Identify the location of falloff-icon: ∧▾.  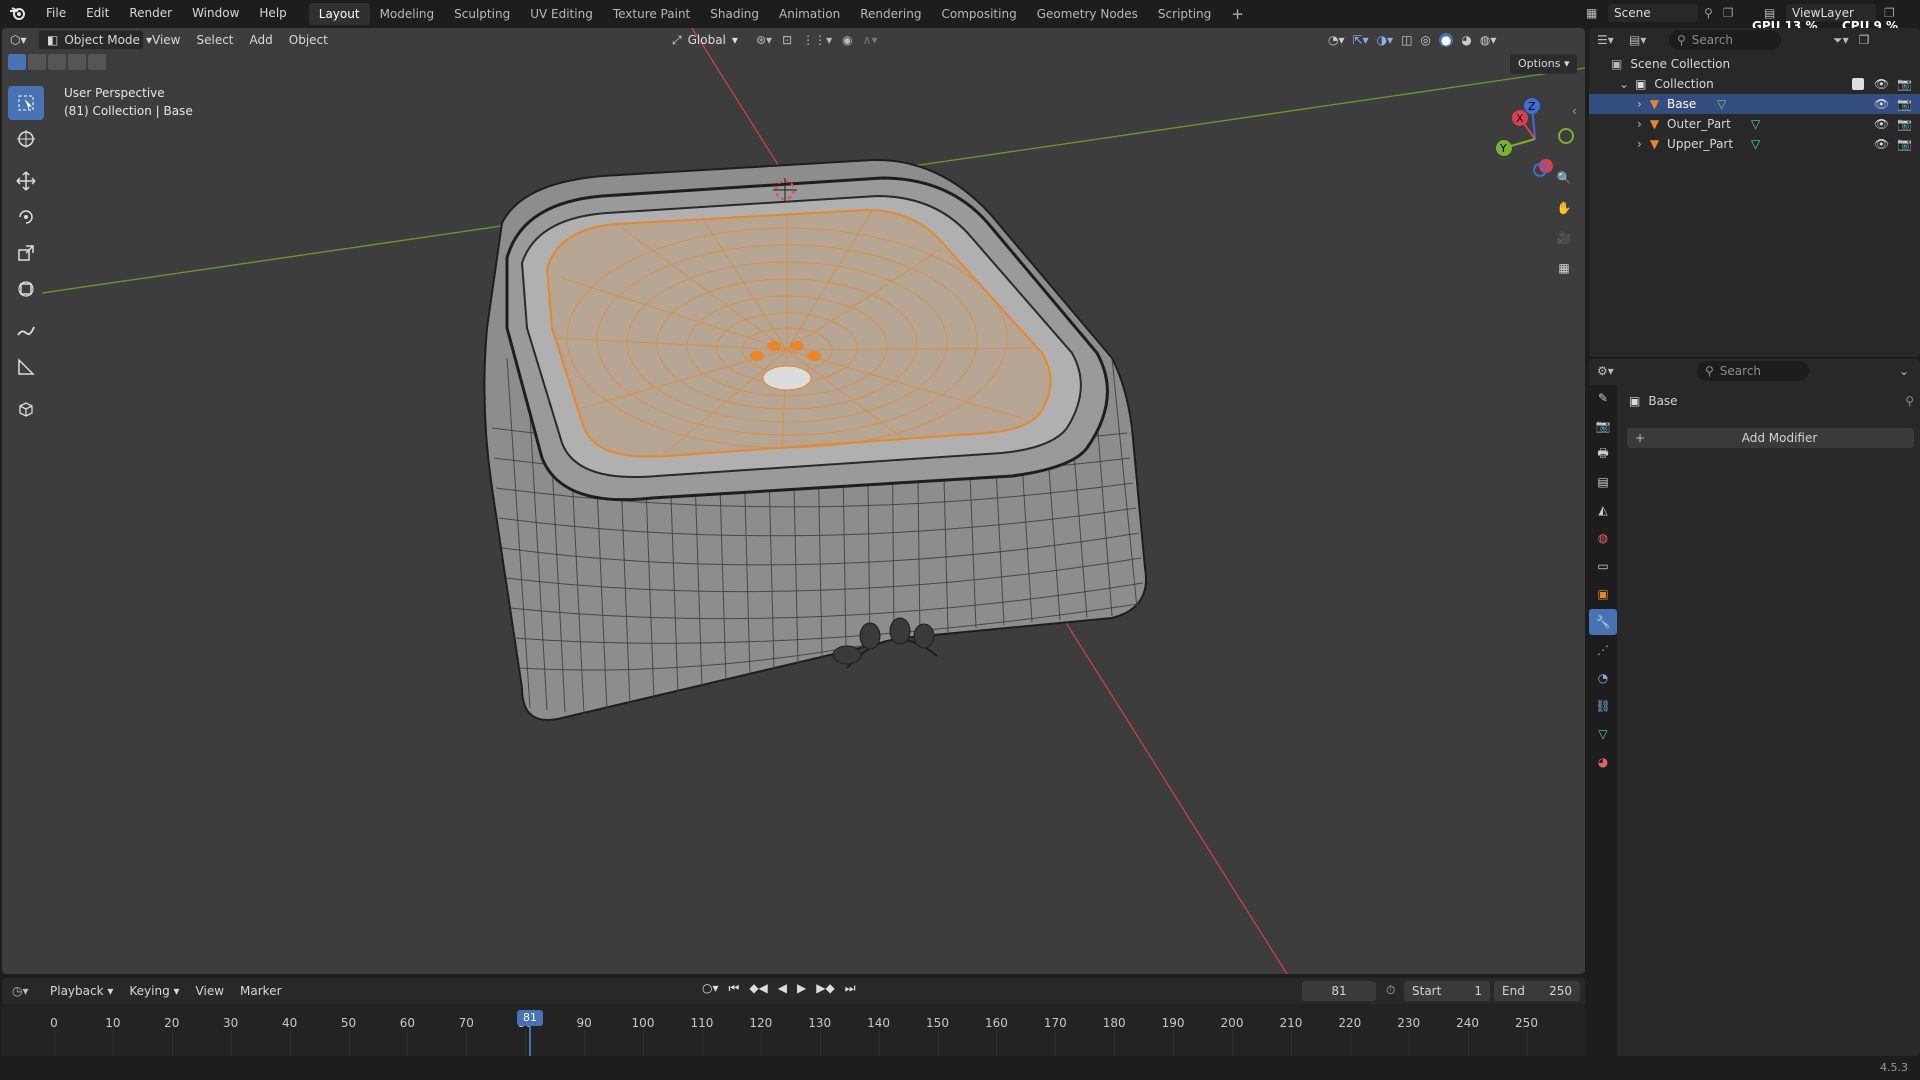
(870, 40).